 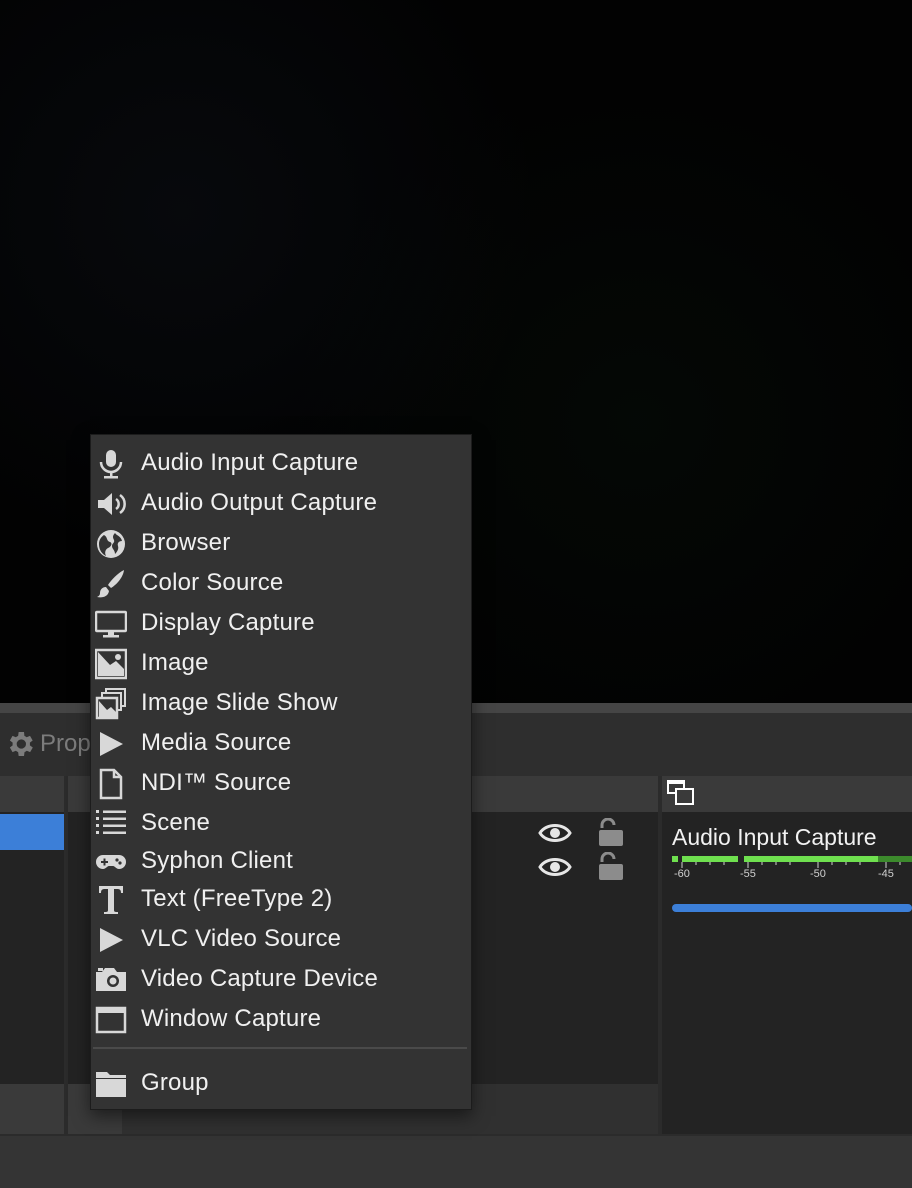 I want to click on audio-mixer-header, so click(x=787, y=794).